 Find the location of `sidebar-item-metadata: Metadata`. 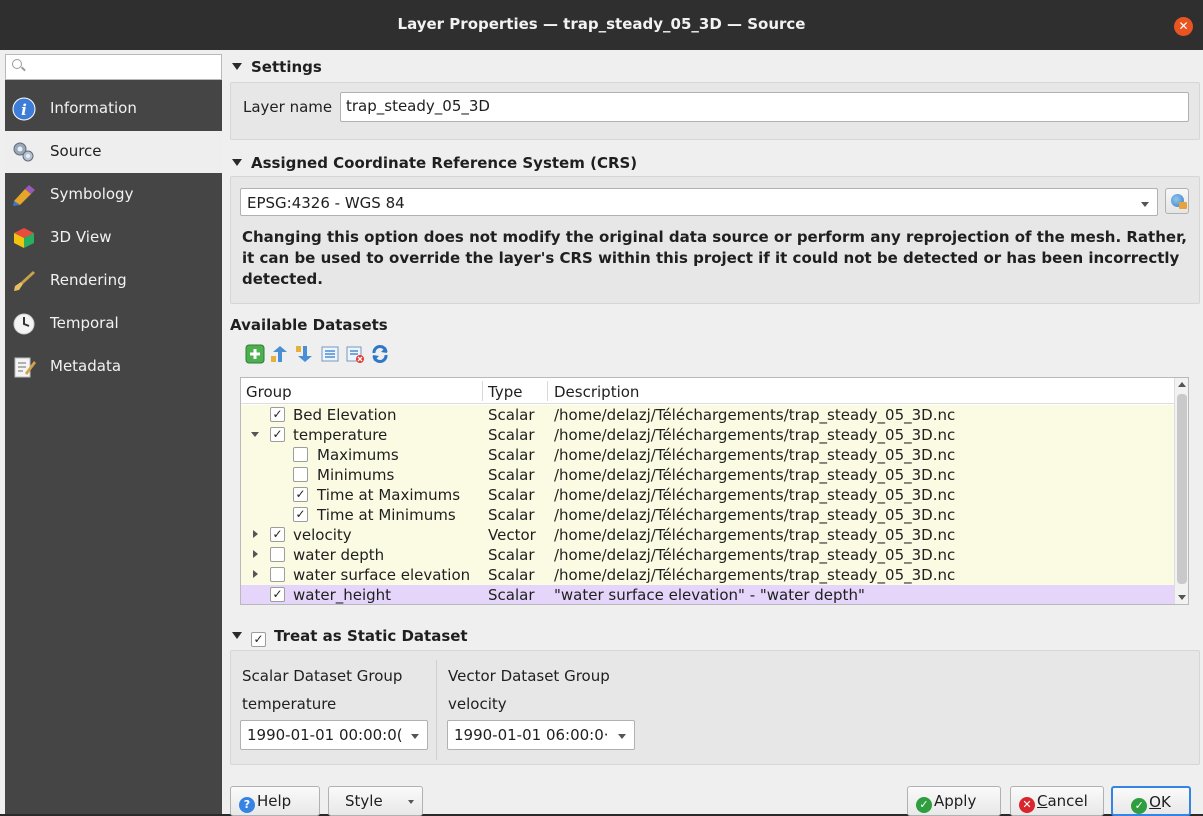

sidebar-item-metadata: Metadata is located at coordinates (113, 367).